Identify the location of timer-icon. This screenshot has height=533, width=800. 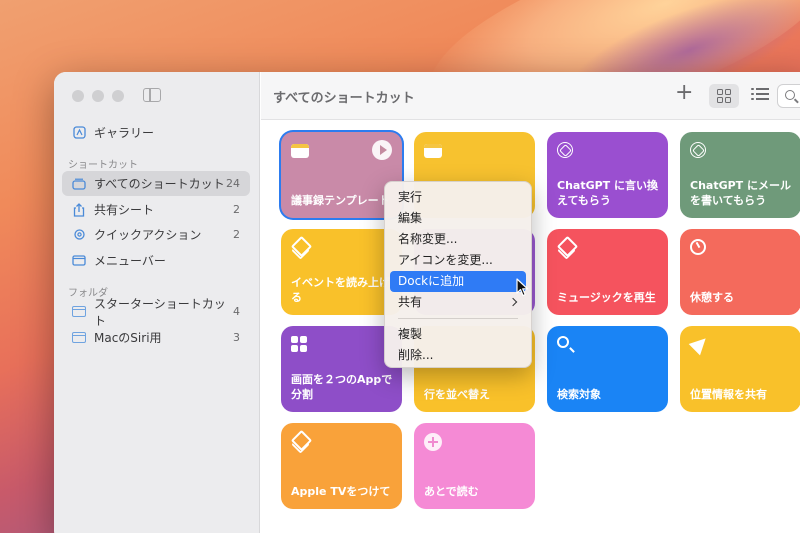
(699, 248).